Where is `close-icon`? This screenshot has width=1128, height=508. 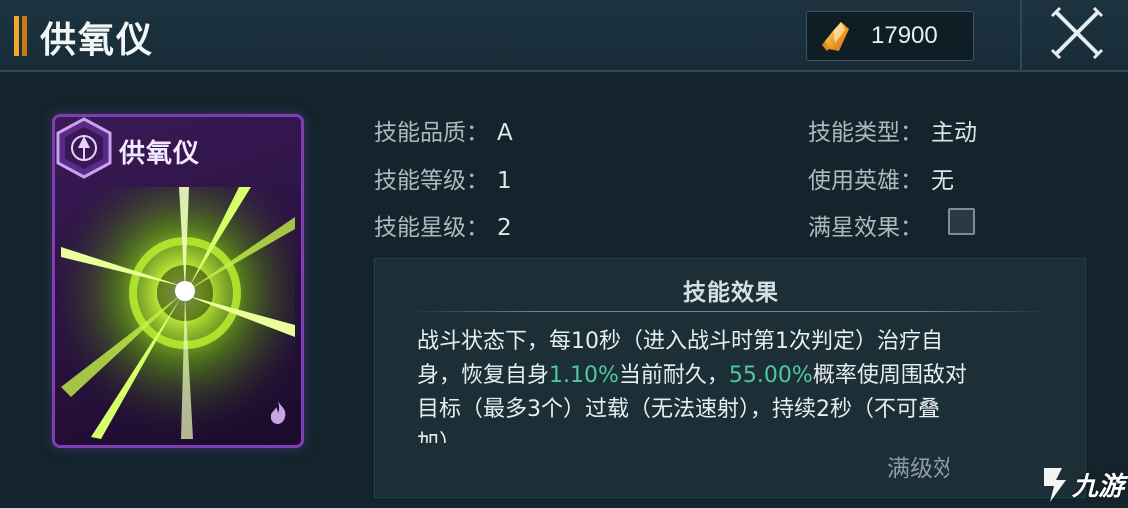
close-icon is located at coordinates (1077, 33).